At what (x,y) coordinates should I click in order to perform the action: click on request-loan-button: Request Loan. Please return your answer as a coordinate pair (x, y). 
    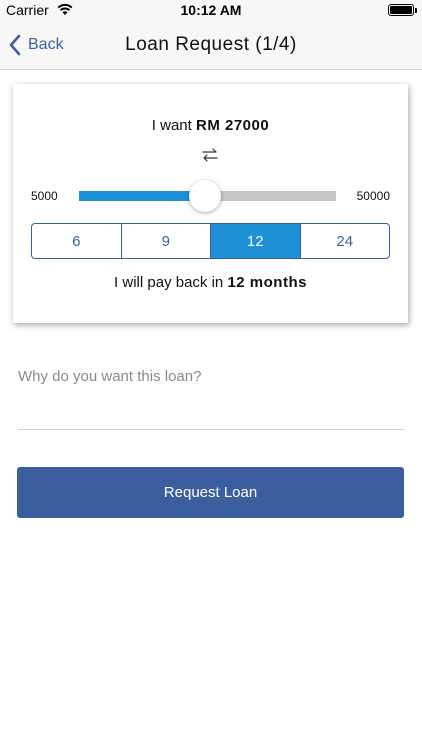
    Looking at the image, I should click on (210, 492).